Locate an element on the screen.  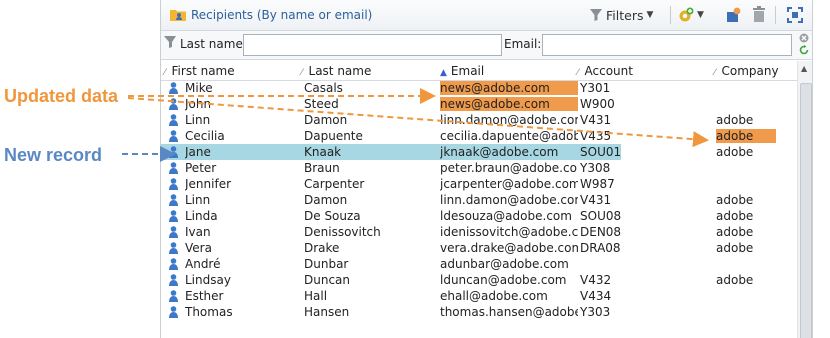
first-name-cell: Cecilia is located at coordinates (205, 136).